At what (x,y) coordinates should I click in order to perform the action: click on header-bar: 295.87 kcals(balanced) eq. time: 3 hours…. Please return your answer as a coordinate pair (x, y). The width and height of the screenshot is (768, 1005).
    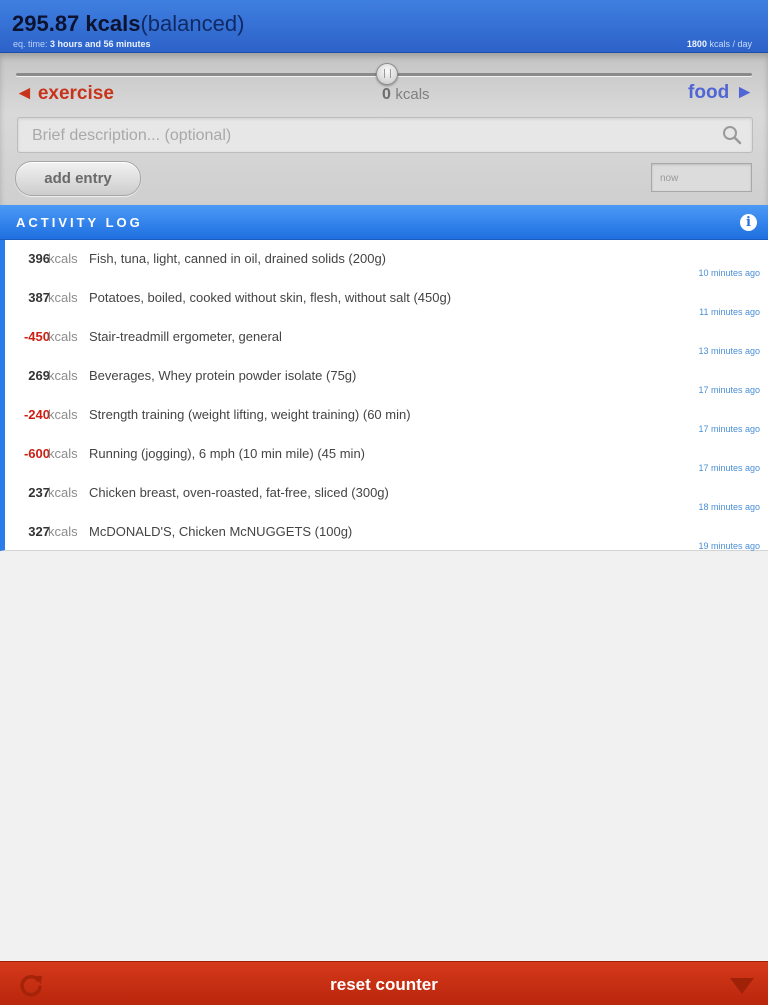
    Looking at the image, I should click on (384, 26).